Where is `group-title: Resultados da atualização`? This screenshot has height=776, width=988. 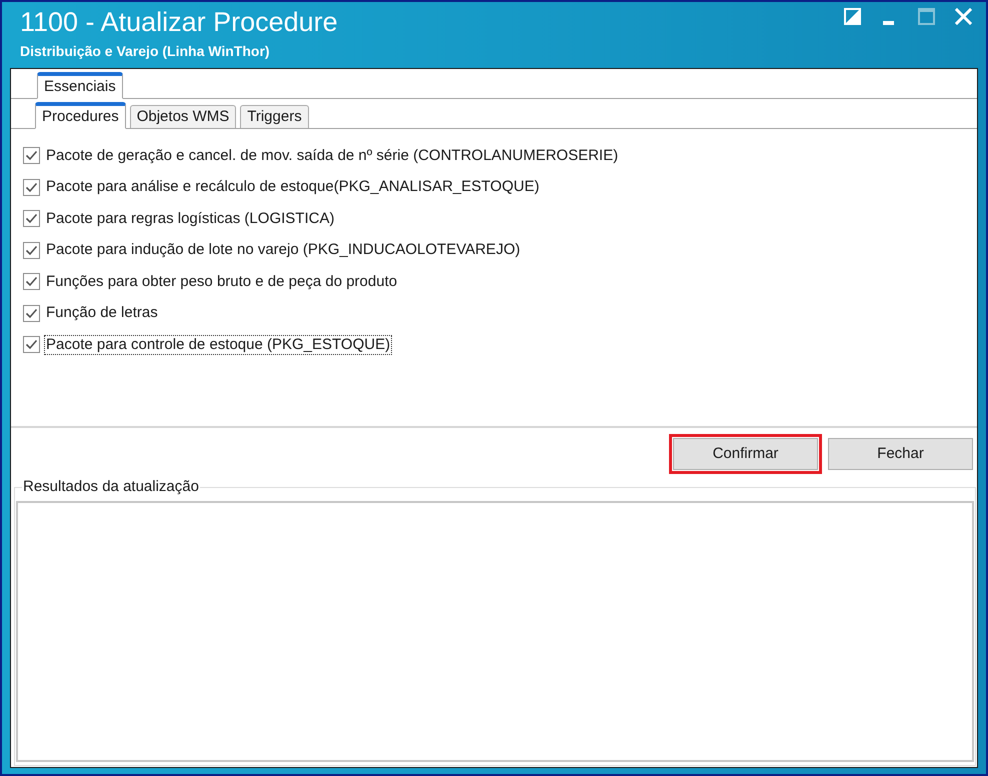
group-title: Resultados da atualização is located at coordinates (111, 487).